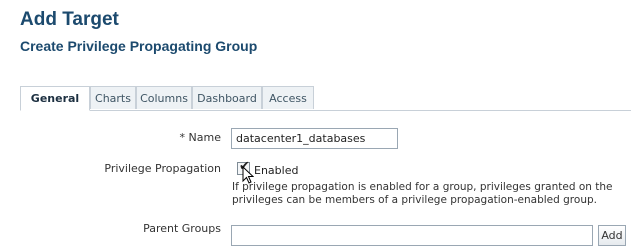  I want to click on tab-general: General, so click(55, 98).